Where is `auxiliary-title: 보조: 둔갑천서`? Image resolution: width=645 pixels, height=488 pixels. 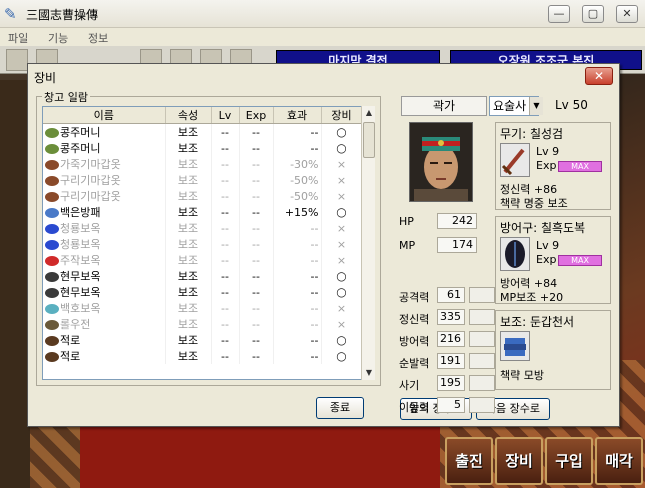
auxiliary-title: 보조: 둔갑천서 is located at coordinates (537, 322).